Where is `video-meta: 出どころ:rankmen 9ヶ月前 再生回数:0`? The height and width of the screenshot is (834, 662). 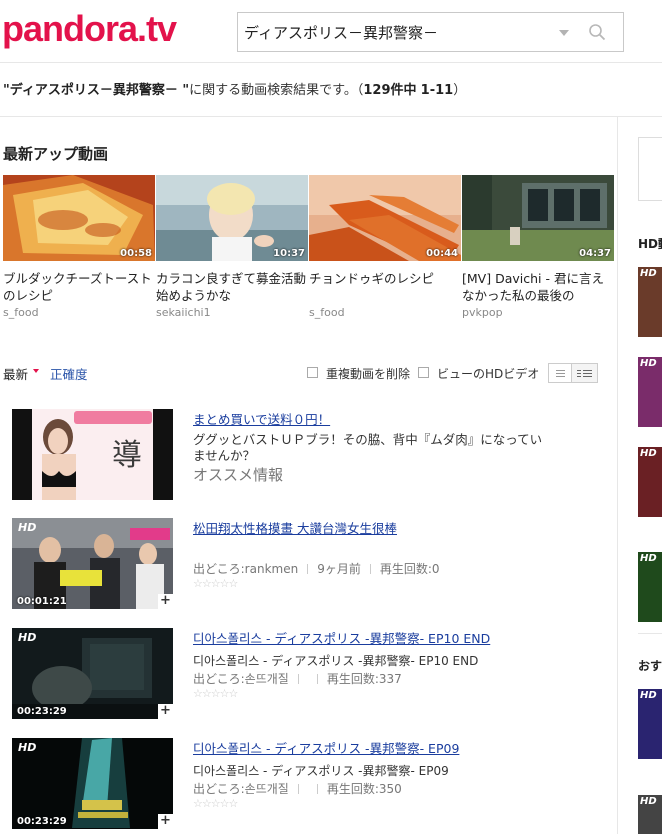
video-meta: 出どころ:rankmen 9ヶ月前 再生回数:0 is located at coordinates (316, 568).